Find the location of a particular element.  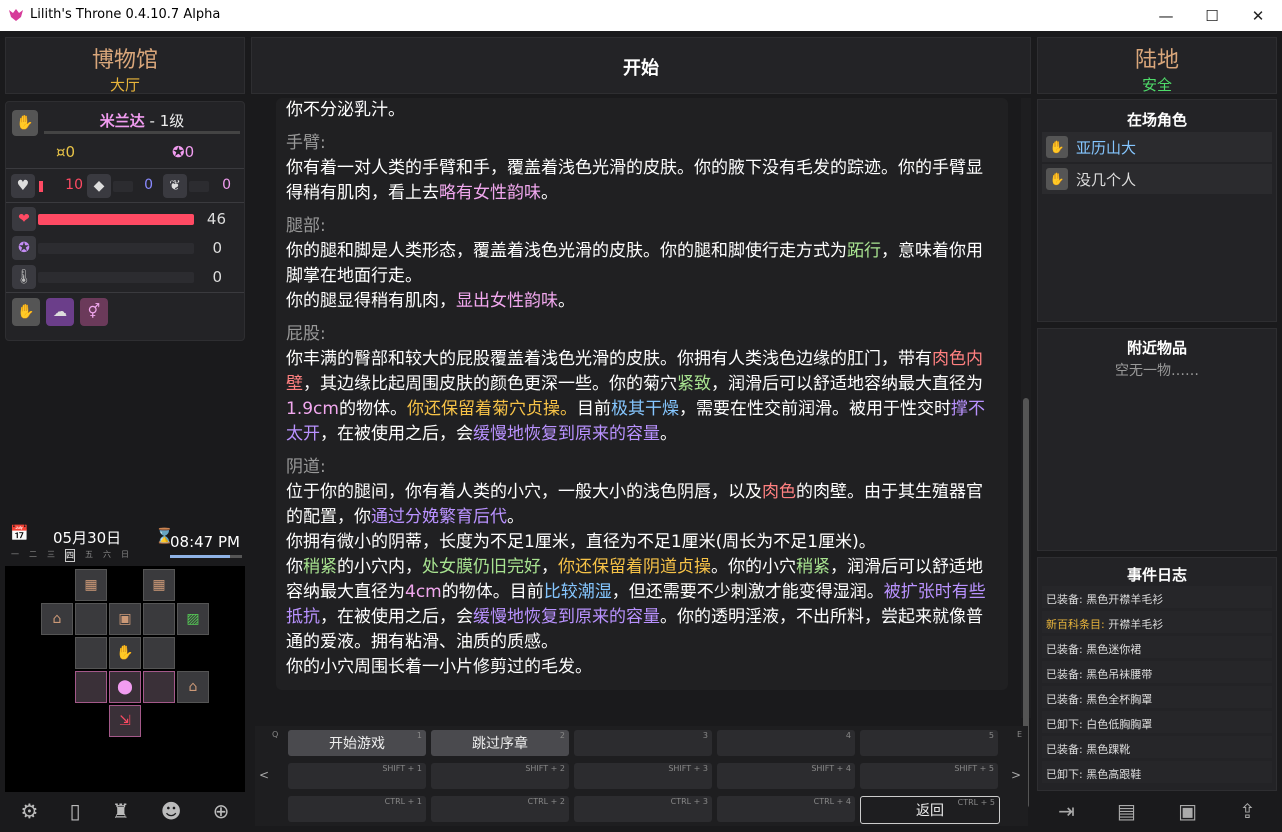

action-button: CTRL + 1 is located at coordinates (357, 809).